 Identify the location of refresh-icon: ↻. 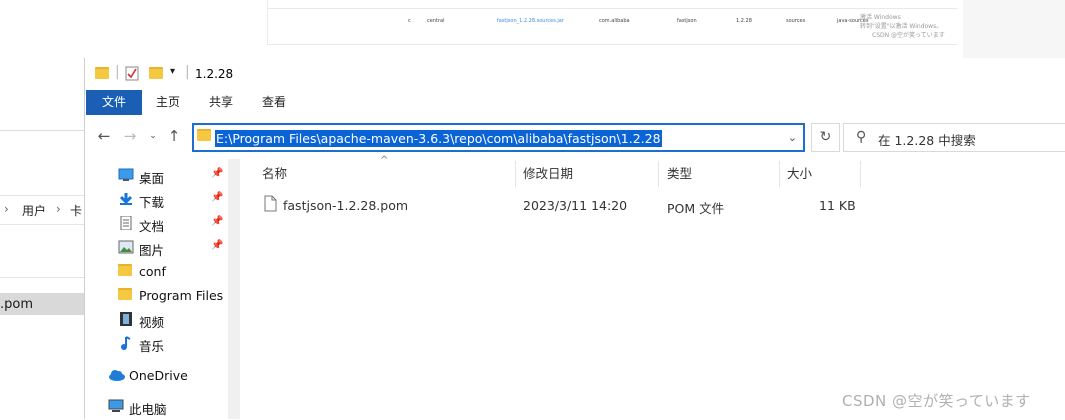
(825, 137).